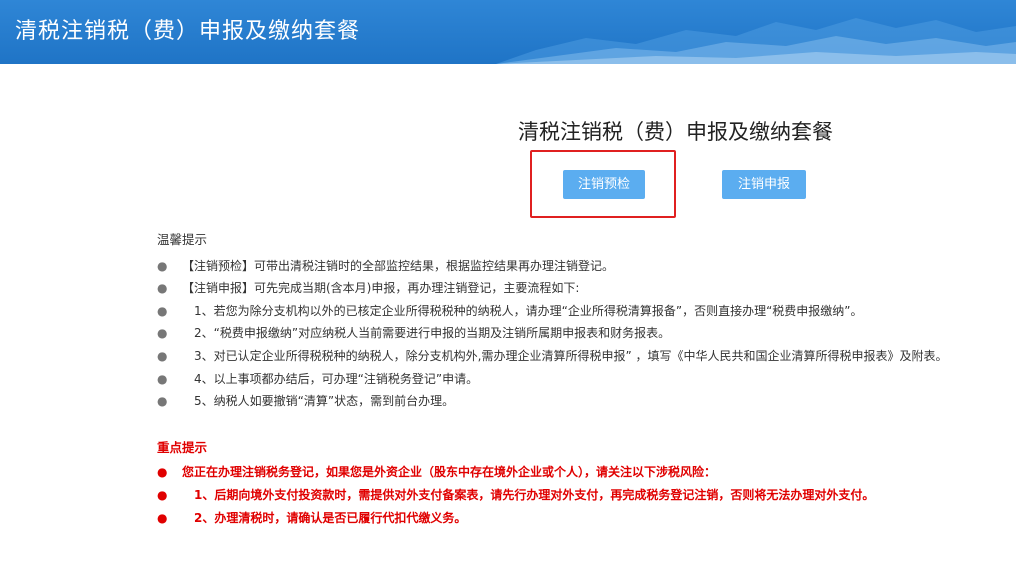 The width and height of the screenshot is (1016, 562). I want to click on list-item: ● 5、纳税人如要撤销“清算”状态，需到前台办理。, so click(305, 401).